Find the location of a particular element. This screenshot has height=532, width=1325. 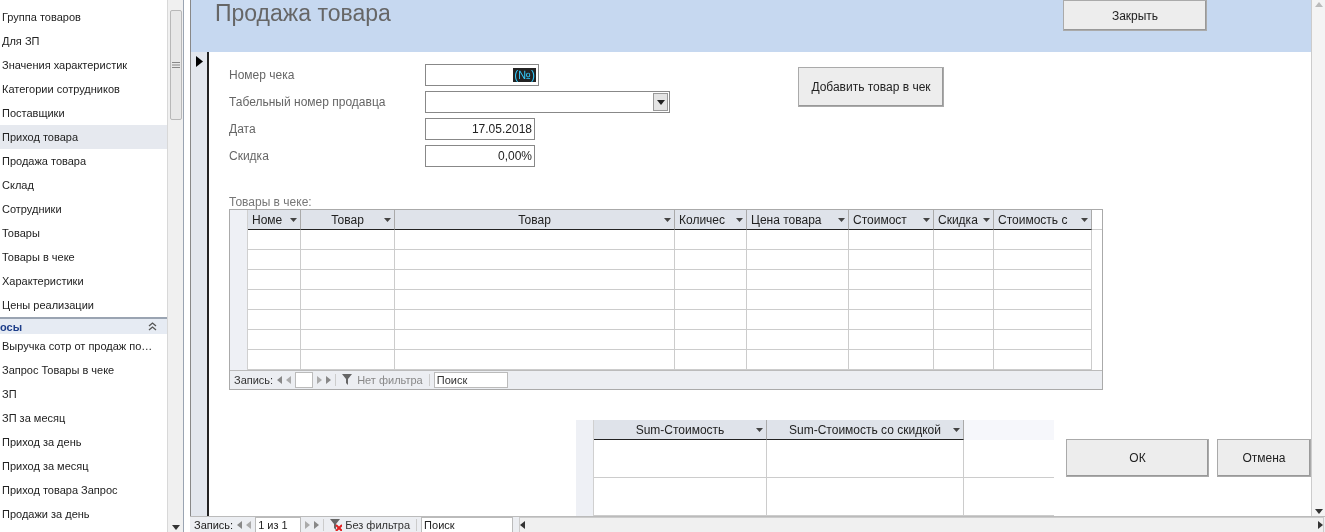

nav-item: ЗП за месяц is located at coordinates (84, 418).